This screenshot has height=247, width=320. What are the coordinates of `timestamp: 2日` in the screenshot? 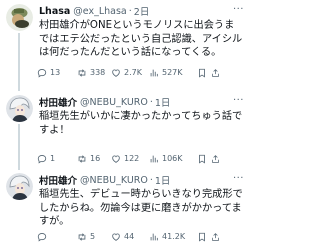 It's located at (142, 11).